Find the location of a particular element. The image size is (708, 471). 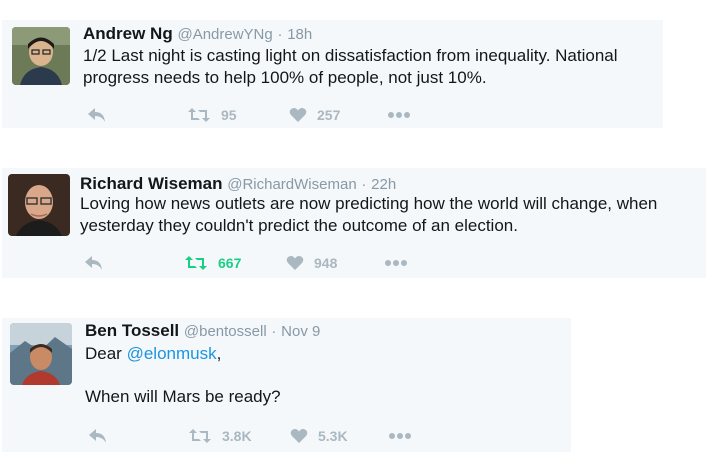

greeting-punctuation: , is located at coordinates (219, 353).